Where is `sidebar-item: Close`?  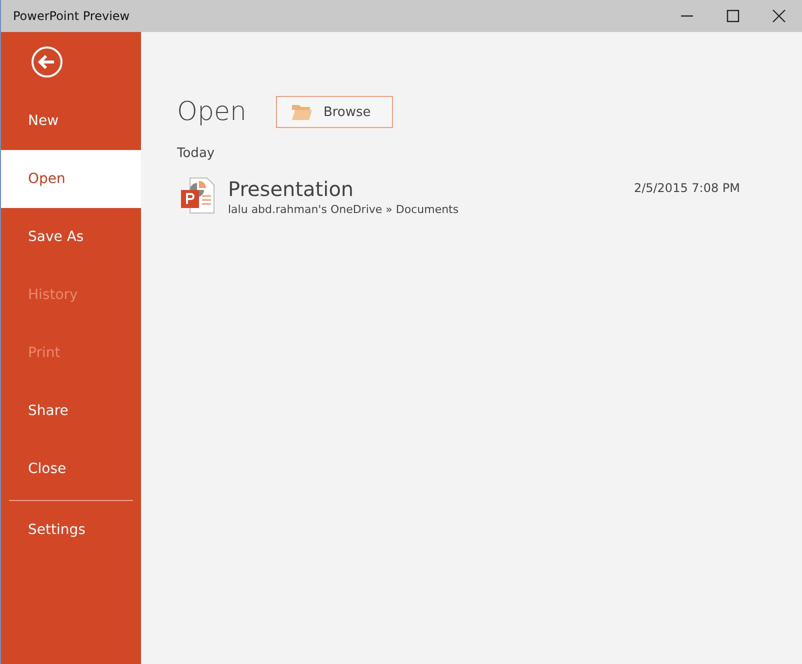
sidebar-item: Close is located at coordinates (71, 469).